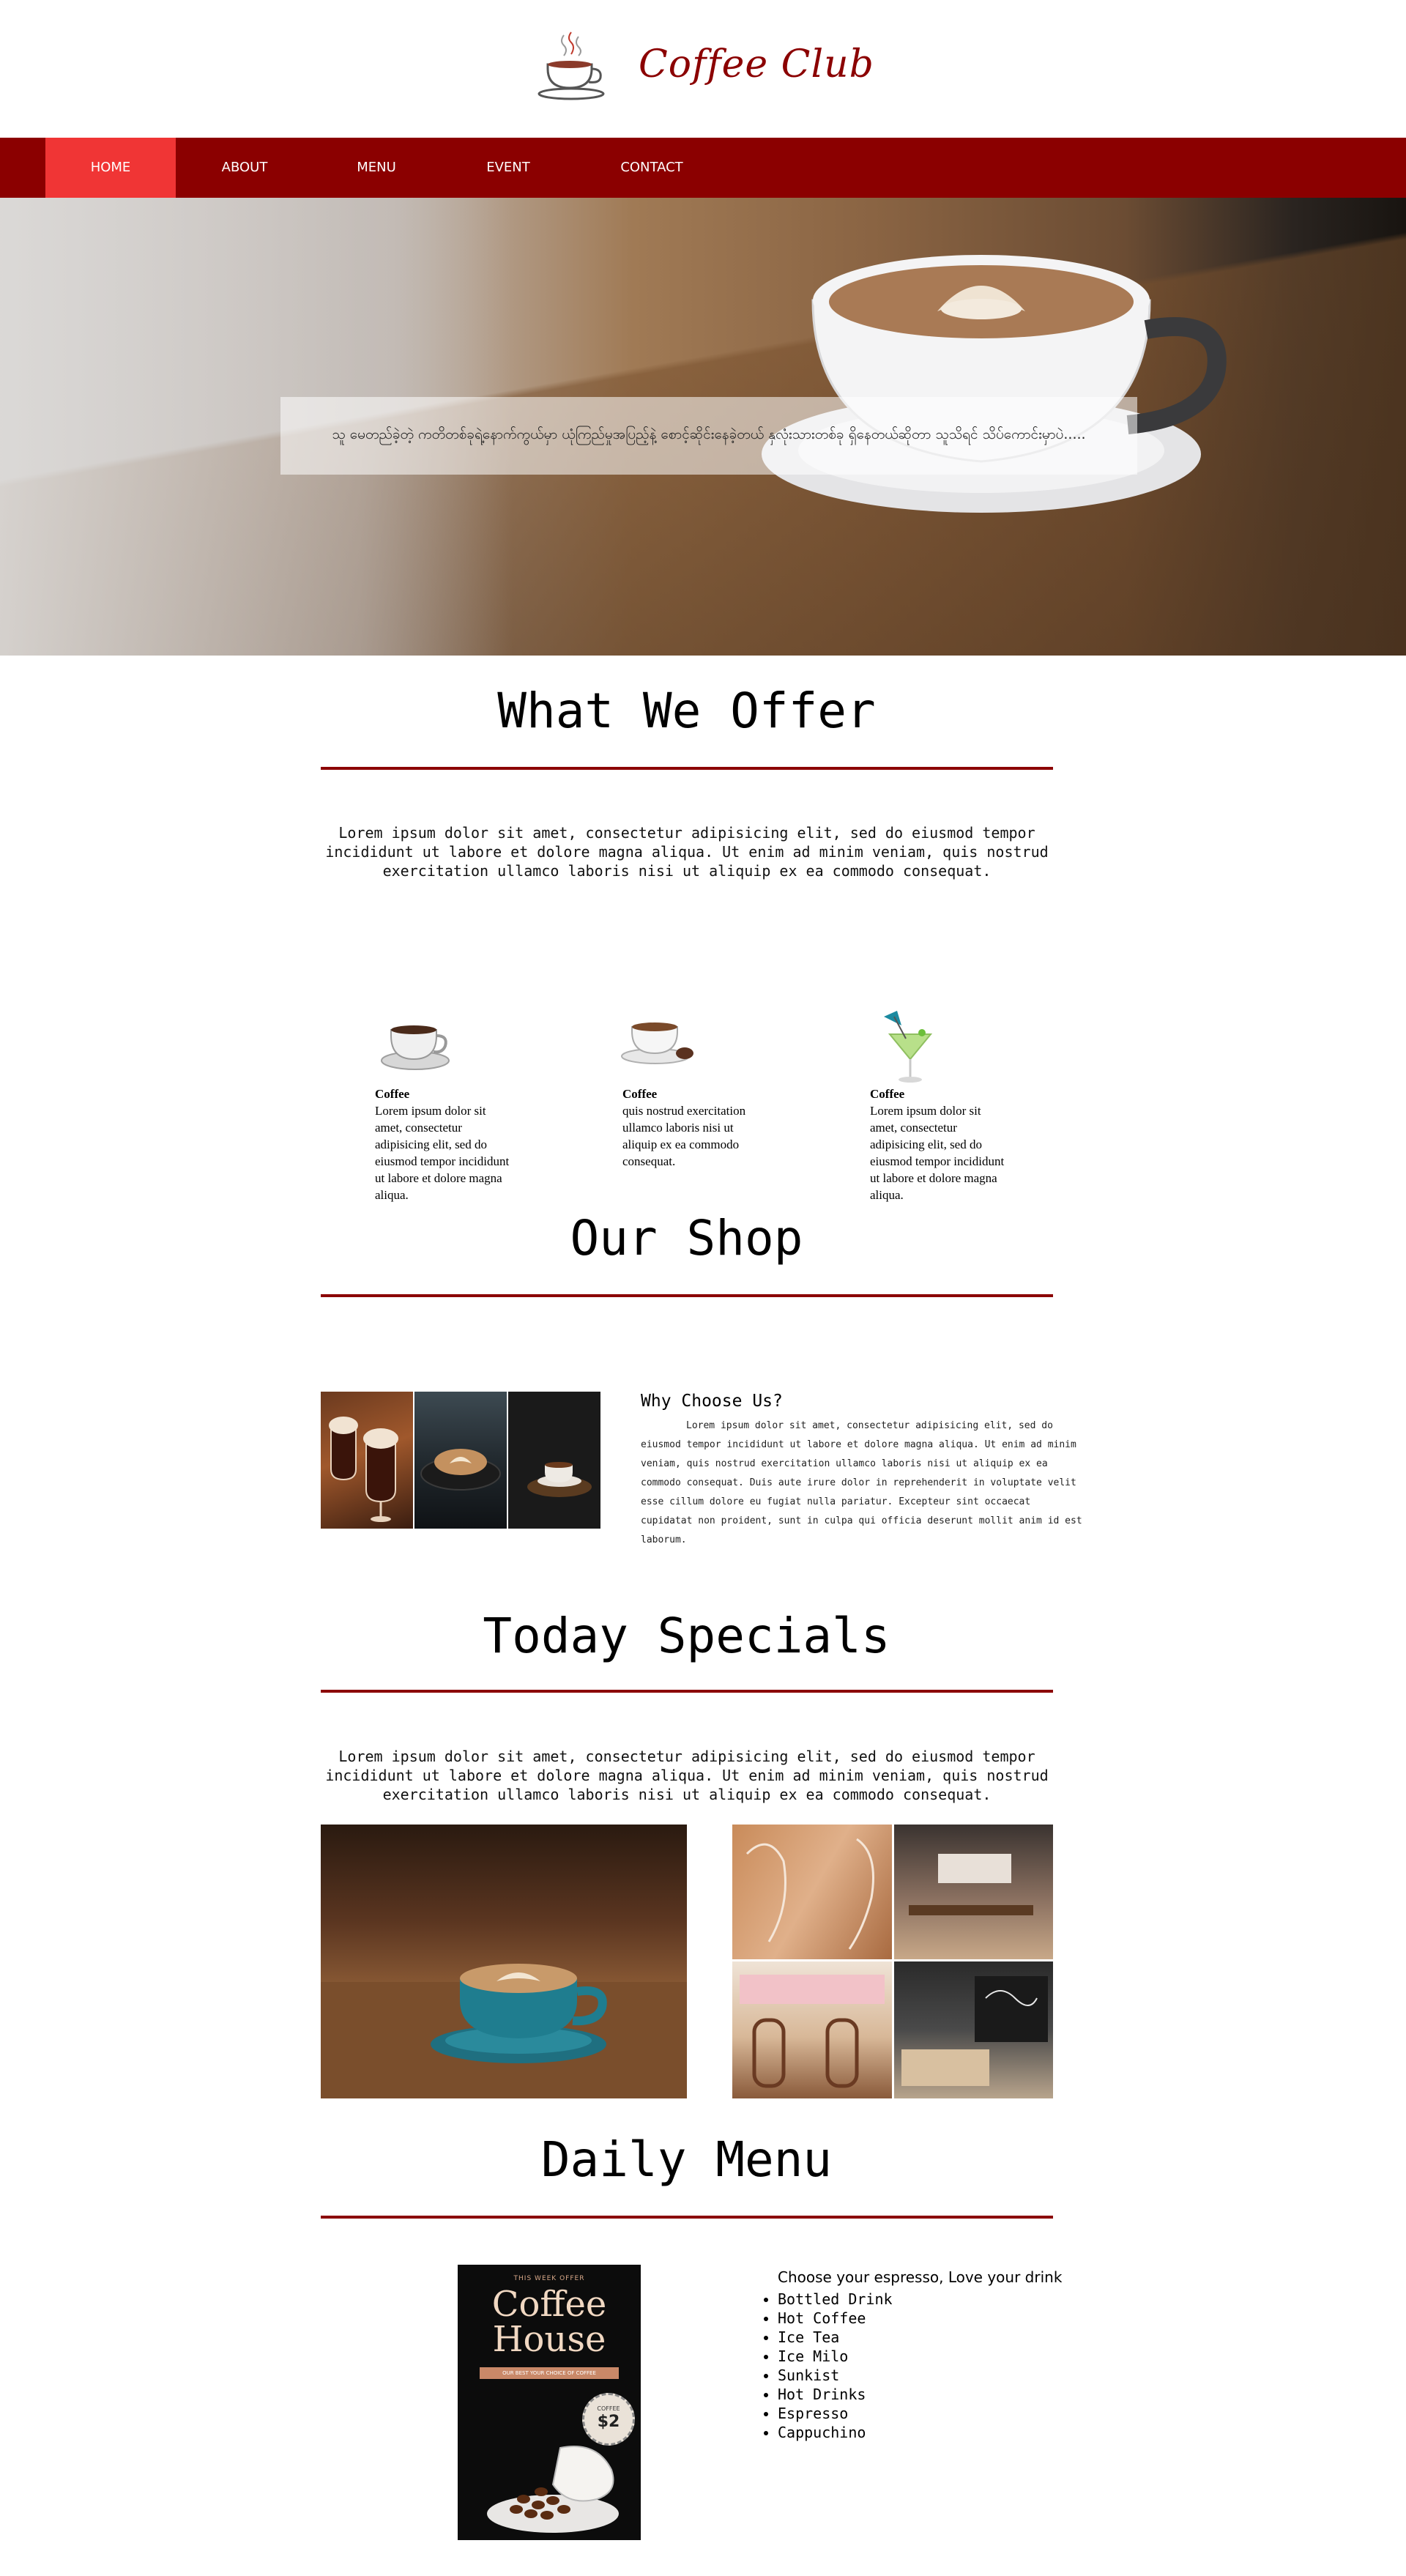  What do you see at coordinates (549, 2278) in the screenshot?
I see `poster-kicker: THIS WEEK OFFER` at bounding box center [549, 2278].